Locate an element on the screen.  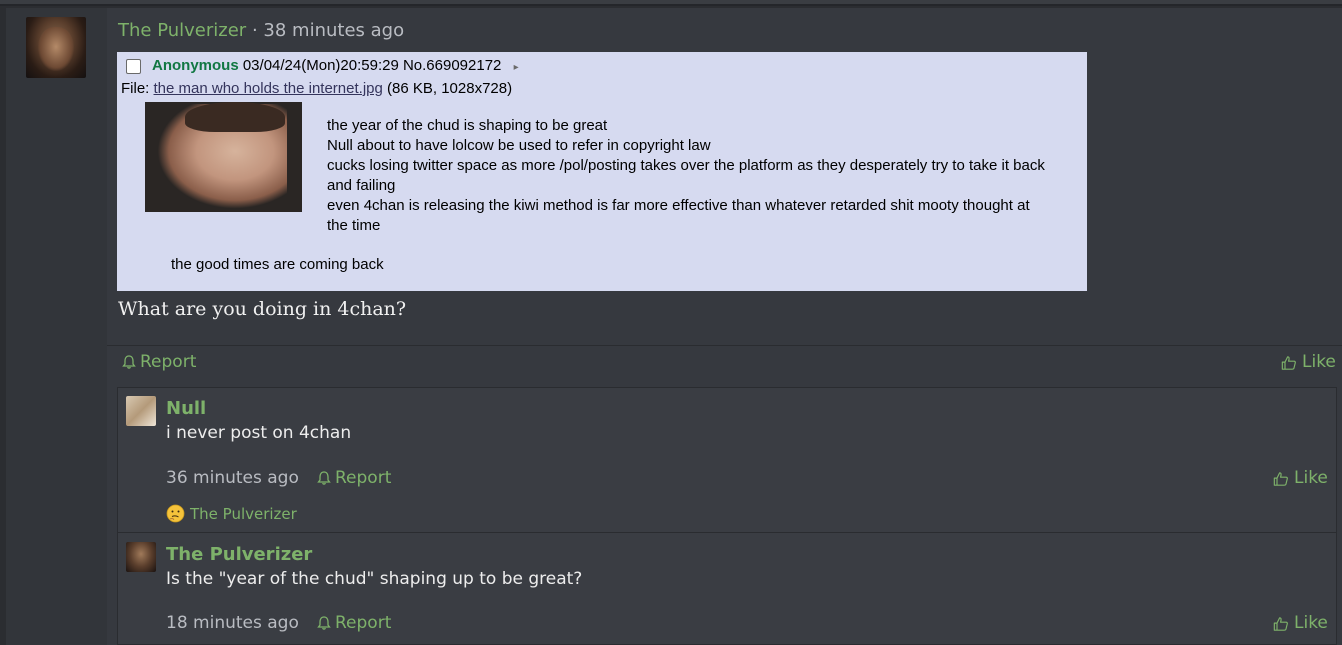
reply-author-link: The Pulverizer is located at coordinates (239, 554).